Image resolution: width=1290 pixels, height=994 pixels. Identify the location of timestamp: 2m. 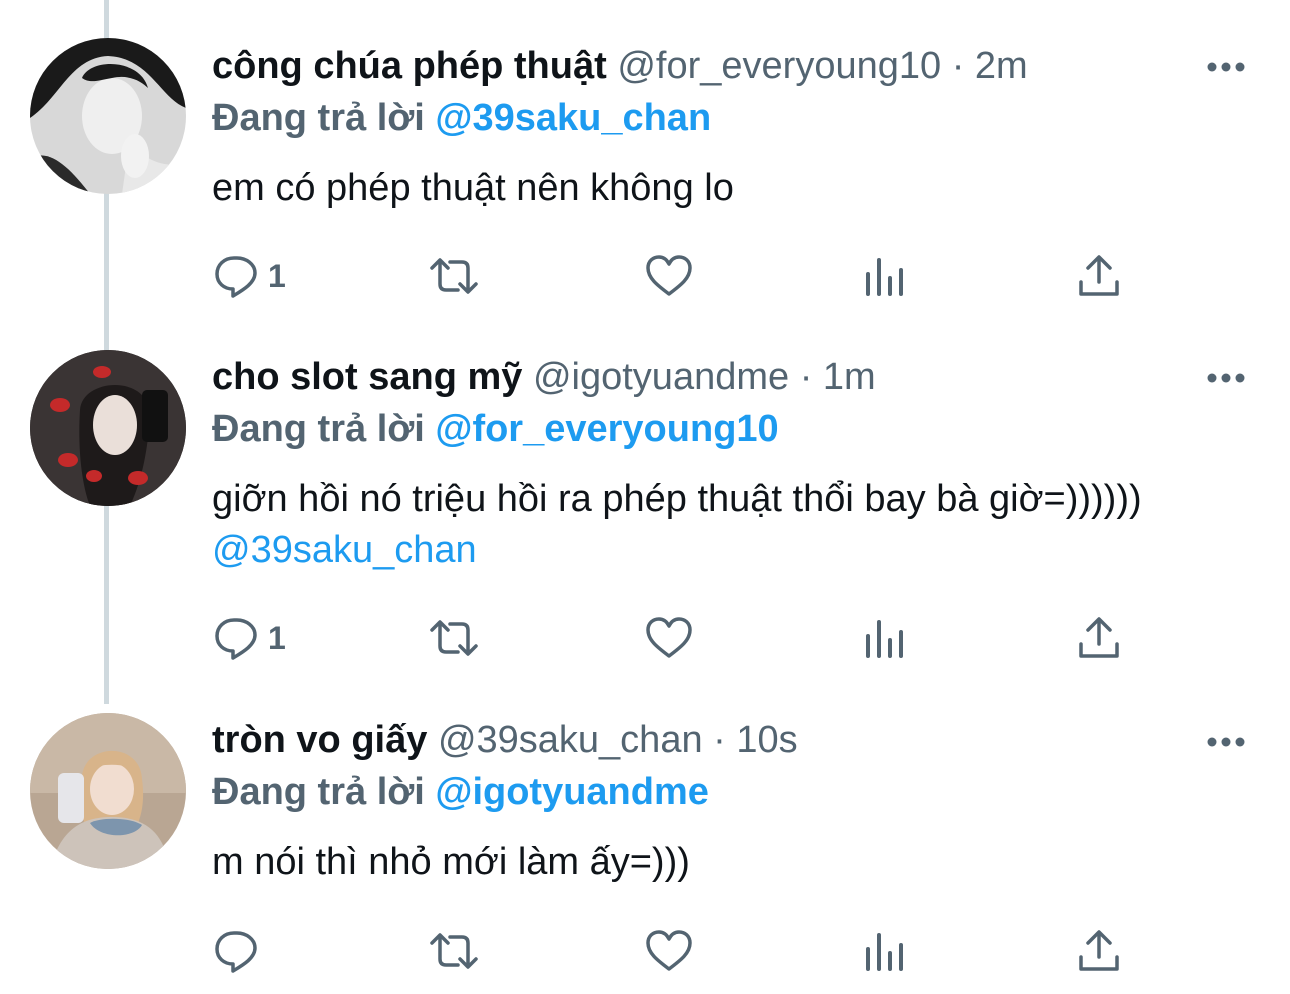
(1001, 66).